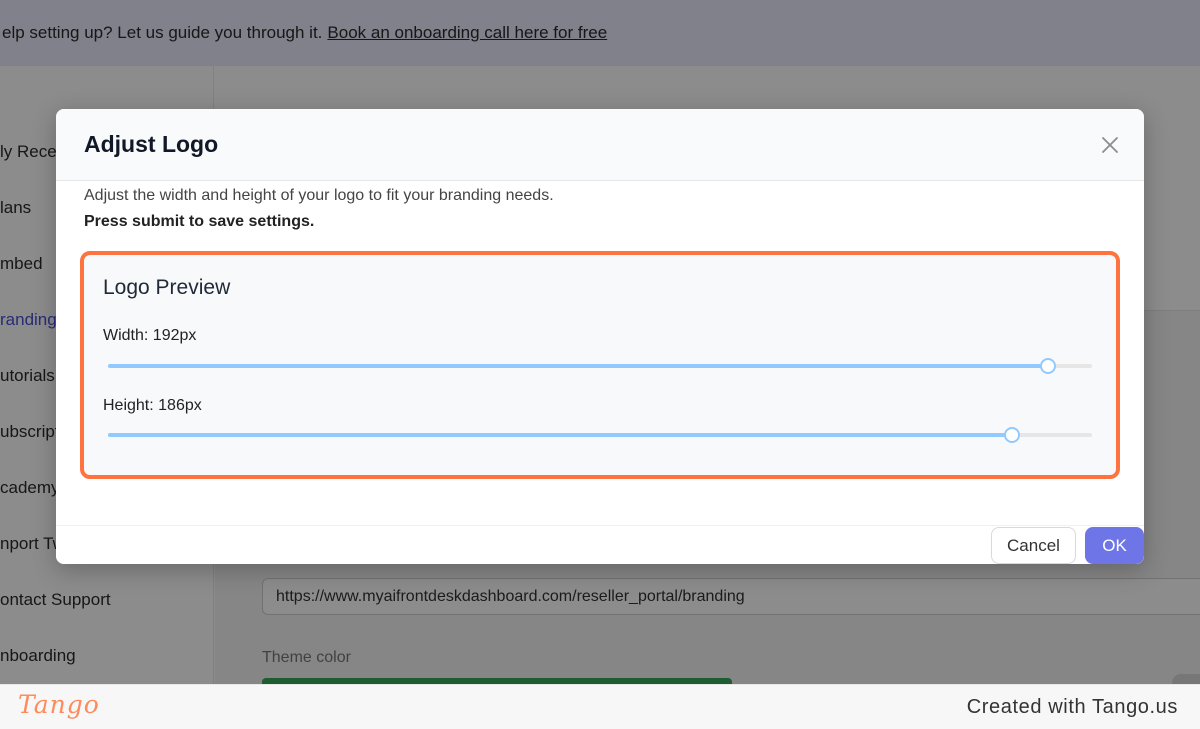  I want to click on tango-logo: Tango, so click(59, 704).